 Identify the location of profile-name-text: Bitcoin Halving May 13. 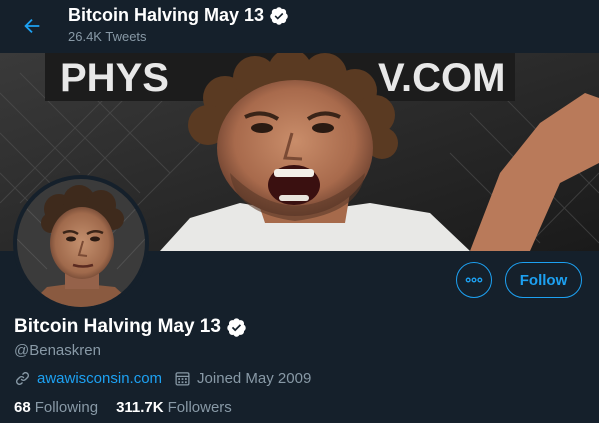
(117, 326).